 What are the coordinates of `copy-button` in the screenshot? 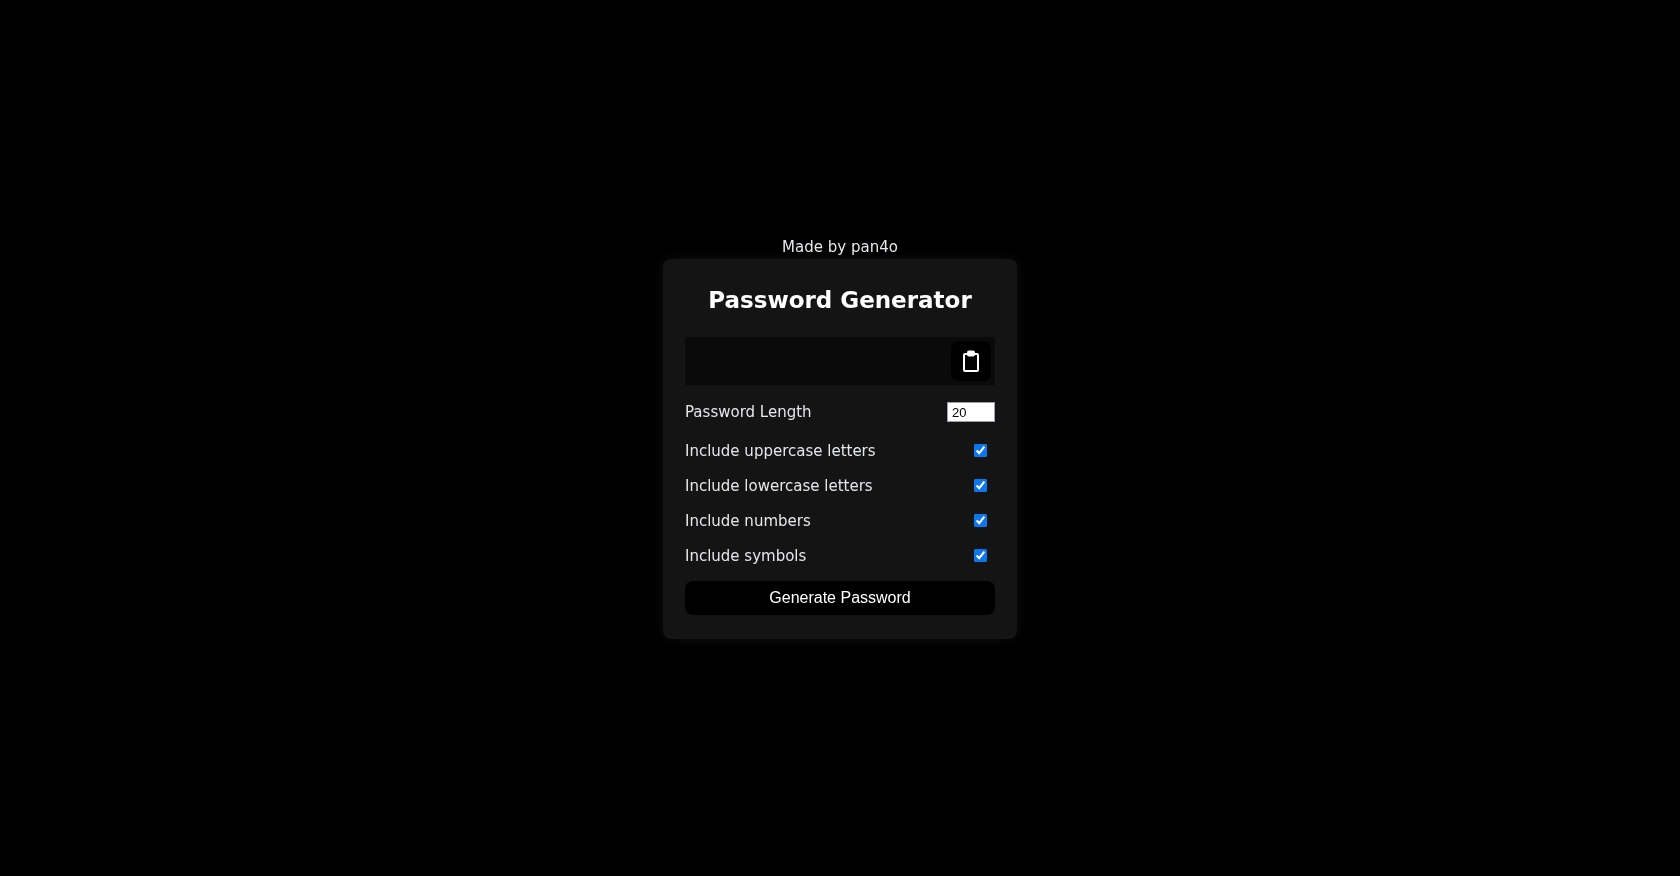 It's located at (971, 361).